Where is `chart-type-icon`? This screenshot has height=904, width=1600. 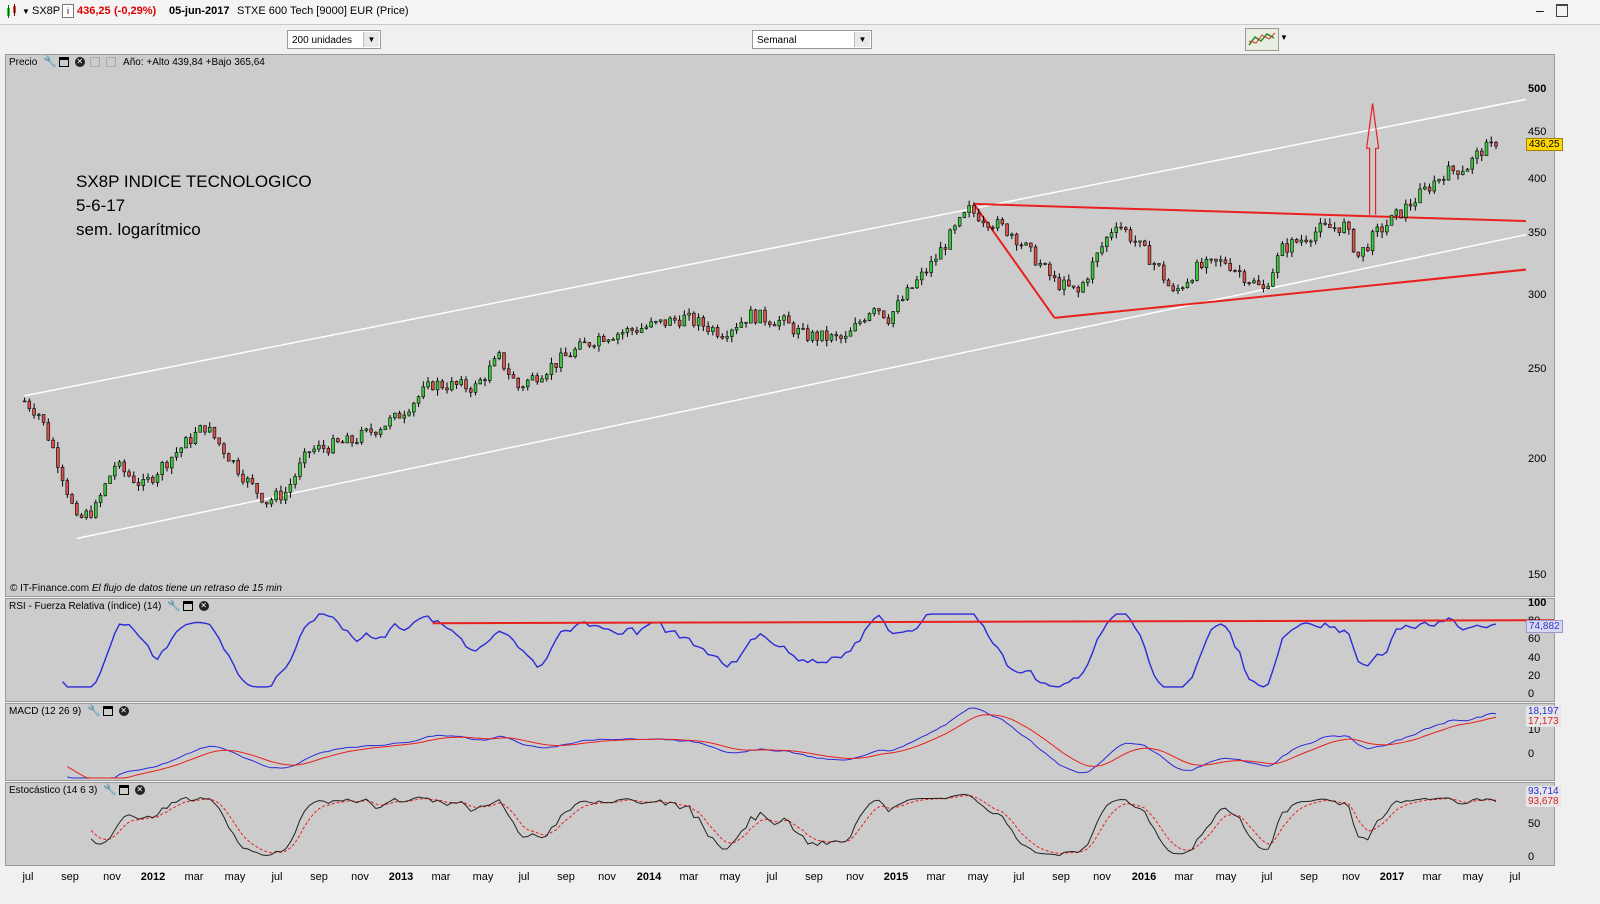 chart-type-icon is located at coordinates (12, 12).